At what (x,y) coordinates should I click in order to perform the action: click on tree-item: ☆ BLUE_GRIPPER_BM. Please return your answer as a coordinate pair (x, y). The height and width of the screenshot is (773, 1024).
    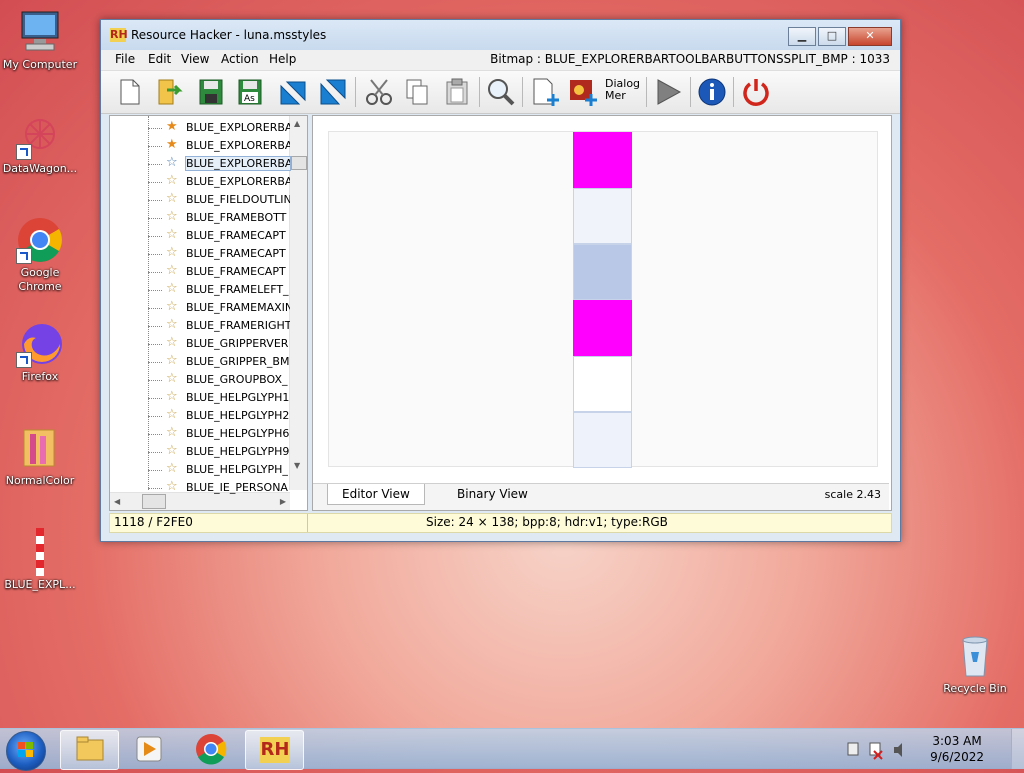
    Looking at the image, I should click on (200, 362).